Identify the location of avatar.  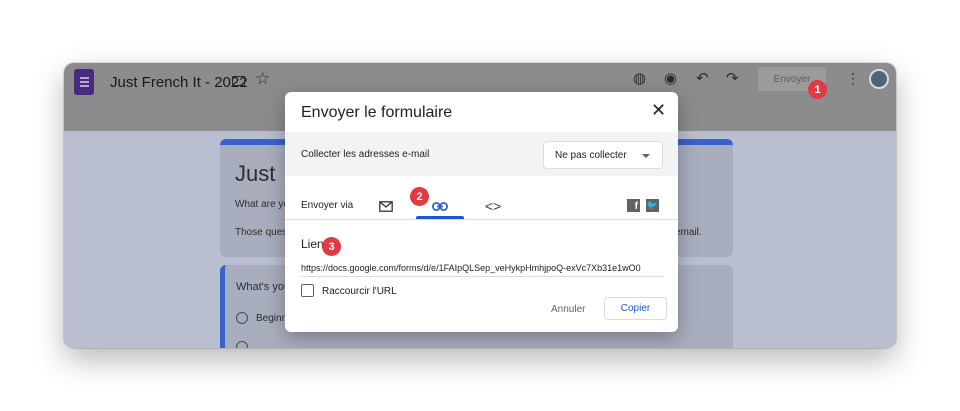
(879, 79).